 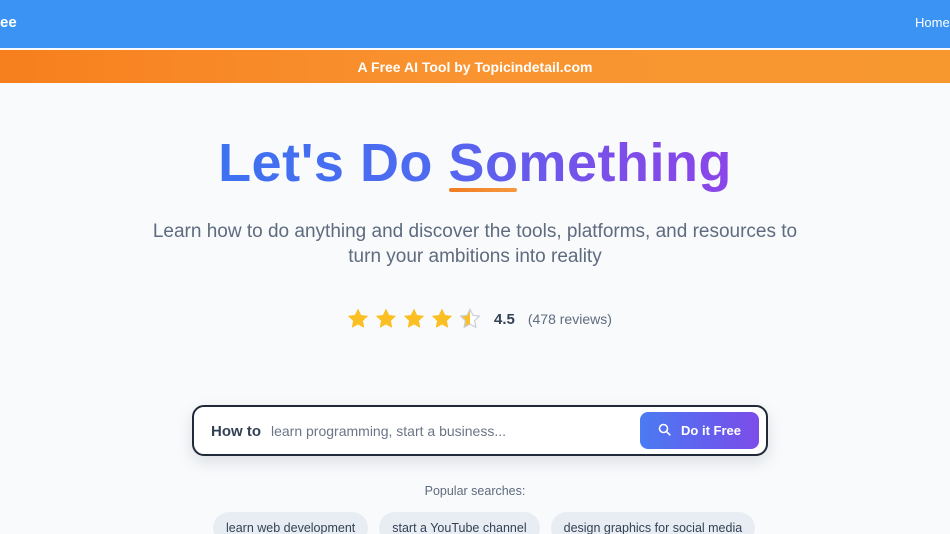 What do you see at coordinates (236, 431) in the screenshot?
I see `search-prefix-label: How to` at bounding box center [236, 431].